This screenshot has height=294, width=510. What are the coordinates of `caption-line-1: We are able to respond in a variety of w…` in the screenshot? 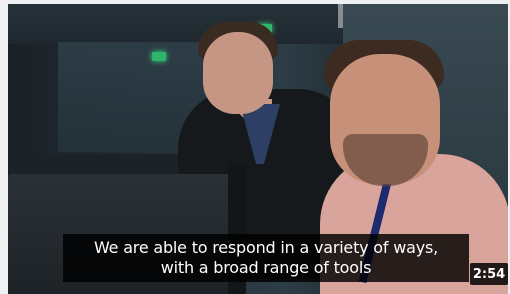 It's located at (265, 247).